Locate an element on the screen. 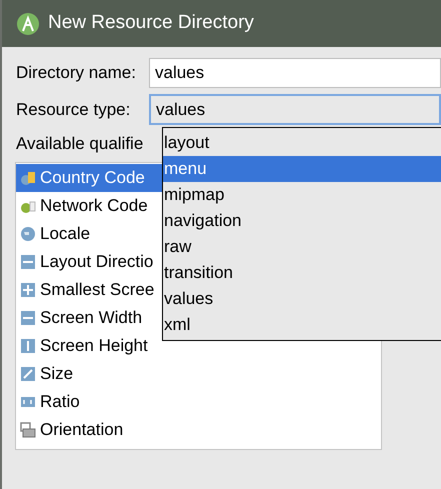 This screenshot has width=441, height=489. directory-name-label: Directory name: is located at coordinates (76, 73).